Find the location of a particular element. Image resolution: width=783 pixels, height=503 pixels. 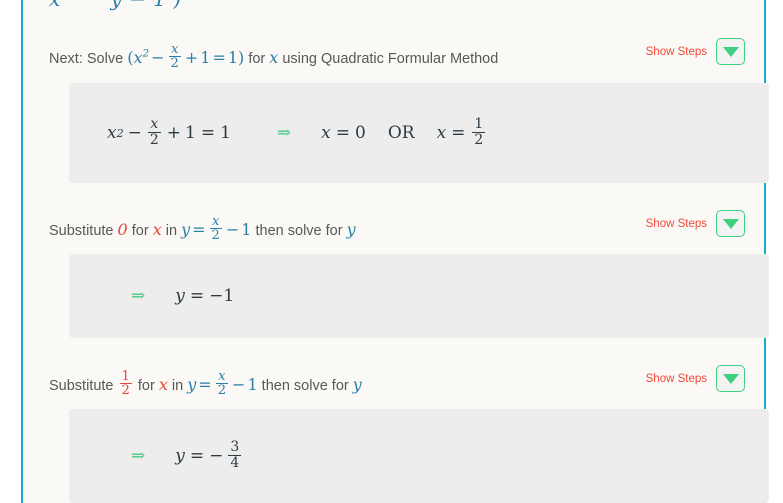

ans-plus: + is located at coordinates (173, 133).